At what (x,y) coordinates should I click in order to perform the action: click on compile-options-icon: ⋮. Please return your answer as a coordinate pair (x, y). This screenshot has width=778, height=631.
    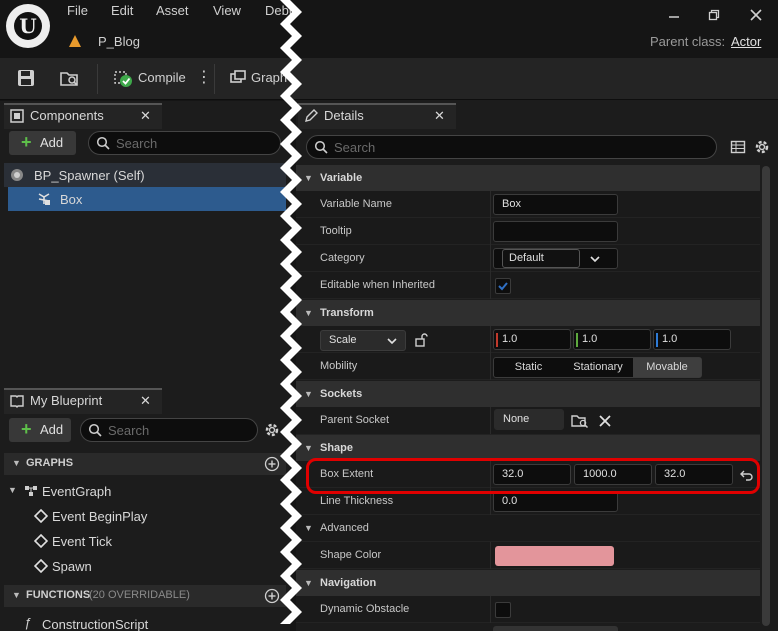
    Looking at the image, I should click on (204, 78).